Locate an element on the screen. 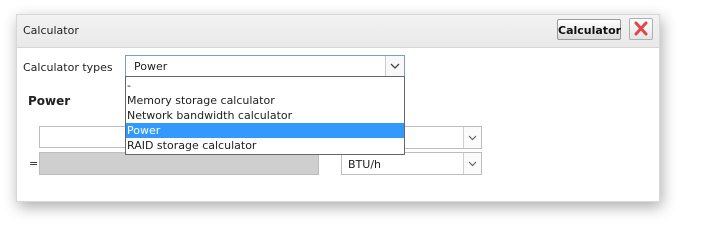 Image resolution: width=706 pixels, height=249 pixels. dropdown-option-none: - is located at coordinates (265, 85).